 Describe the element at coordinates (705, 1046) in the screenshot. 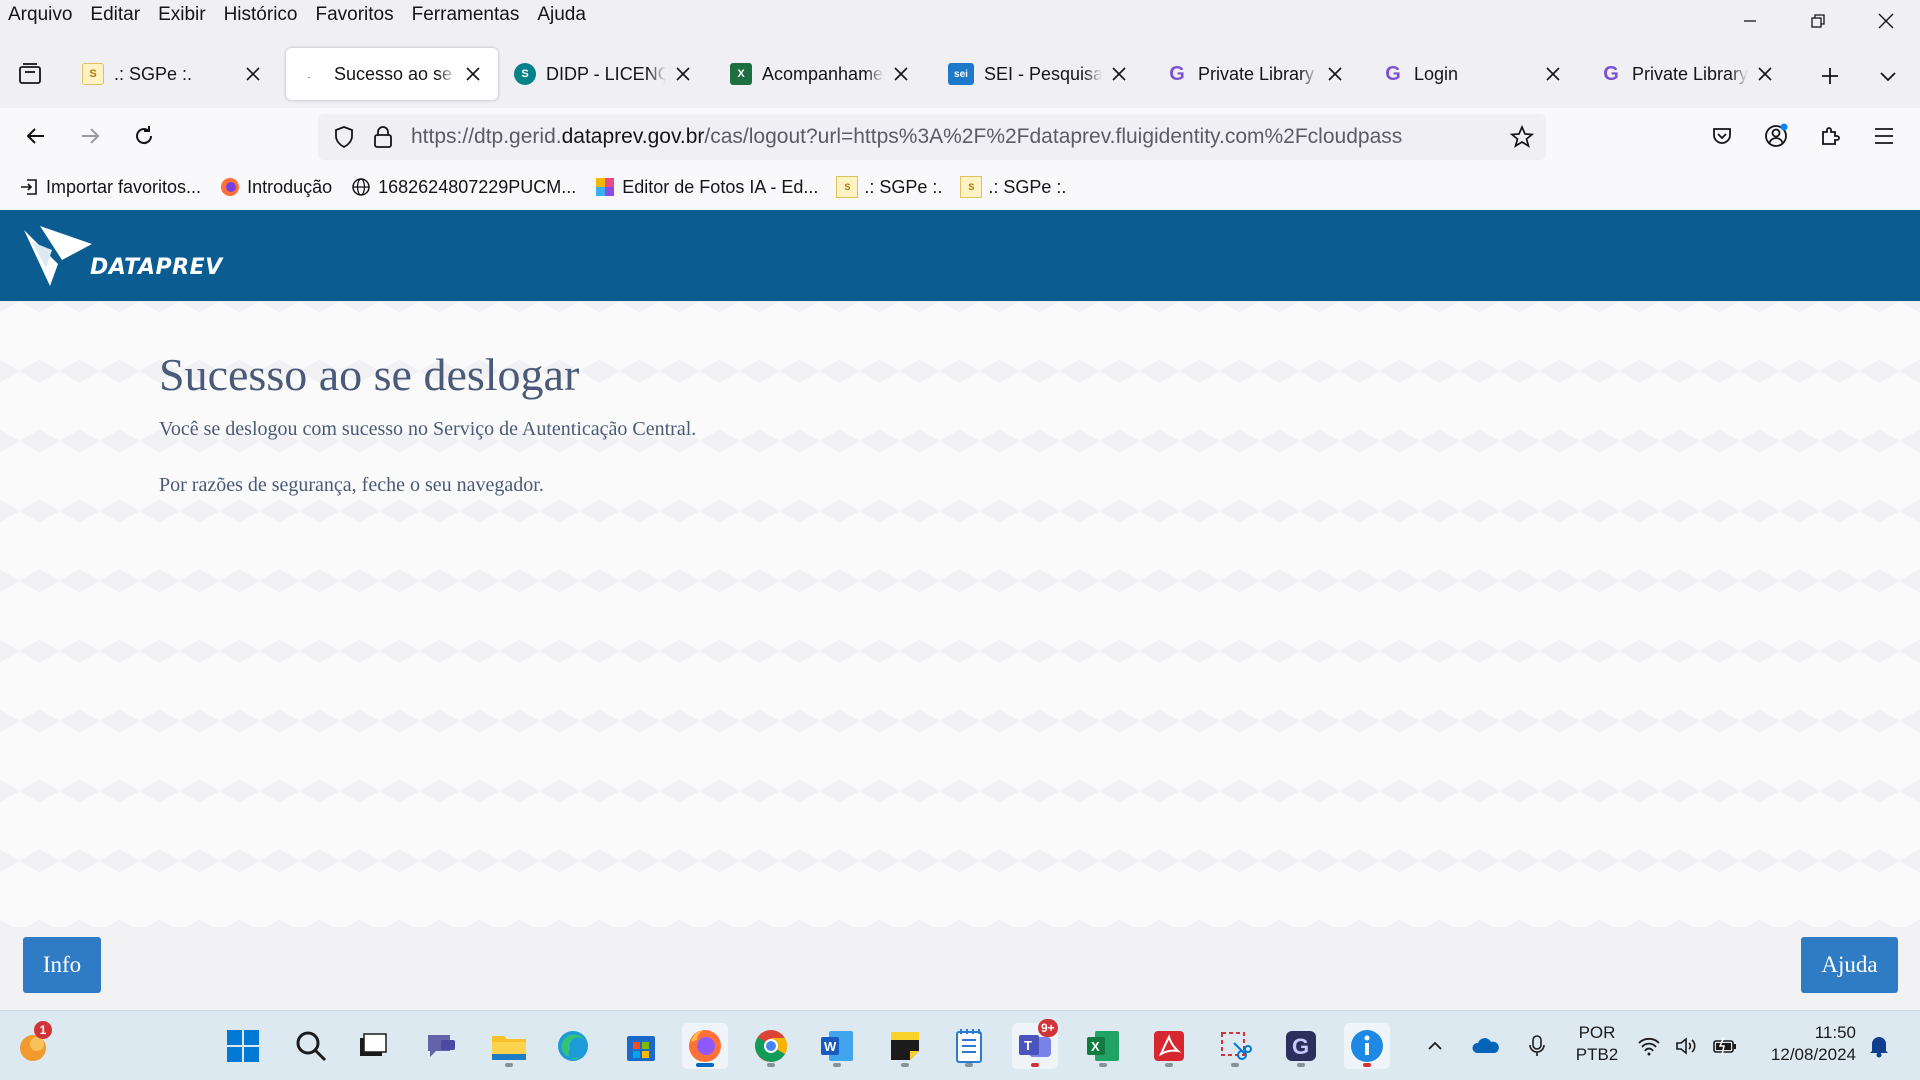

I see `taskbar-firefox` at that location.